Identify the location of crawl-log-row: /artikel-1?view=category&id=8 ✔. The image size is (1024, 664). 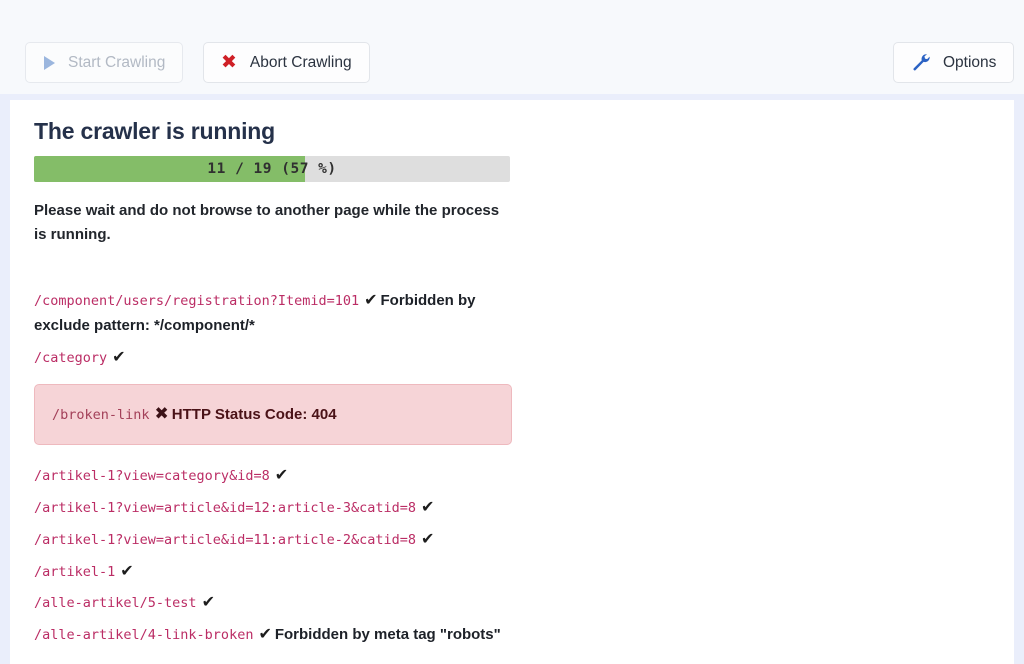
(273, 475).